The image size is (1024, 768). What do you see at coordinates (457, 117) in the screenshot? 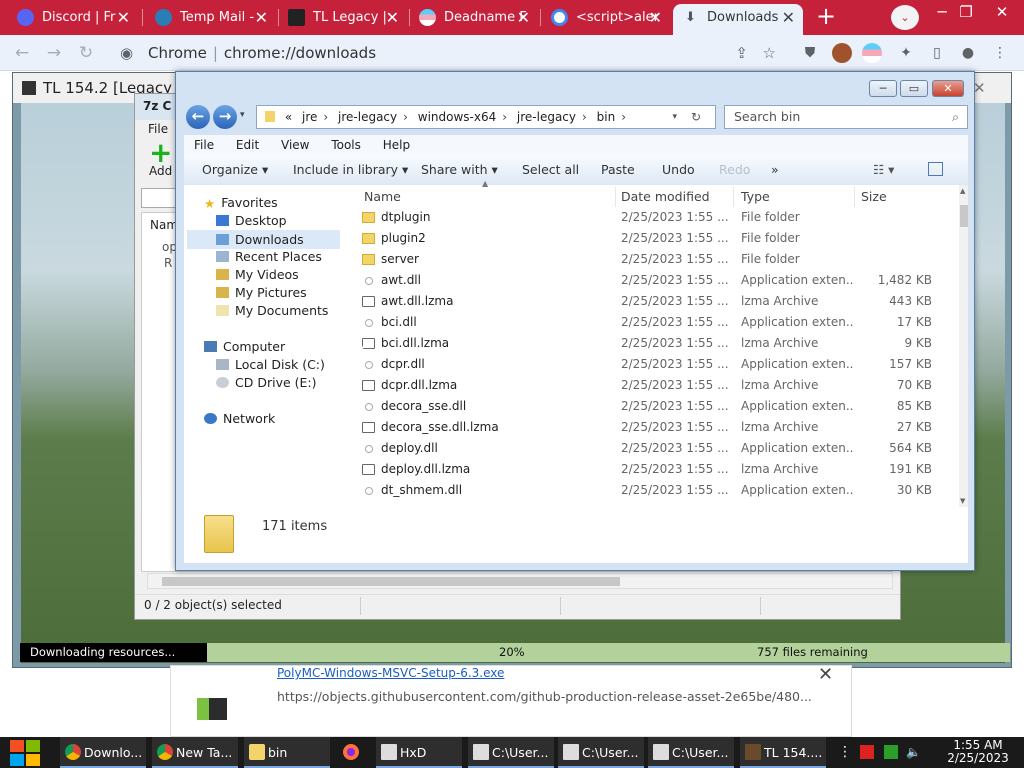
I see `breadcrumb-windows-x64: windows-x64` at bounding box center [457, 117].